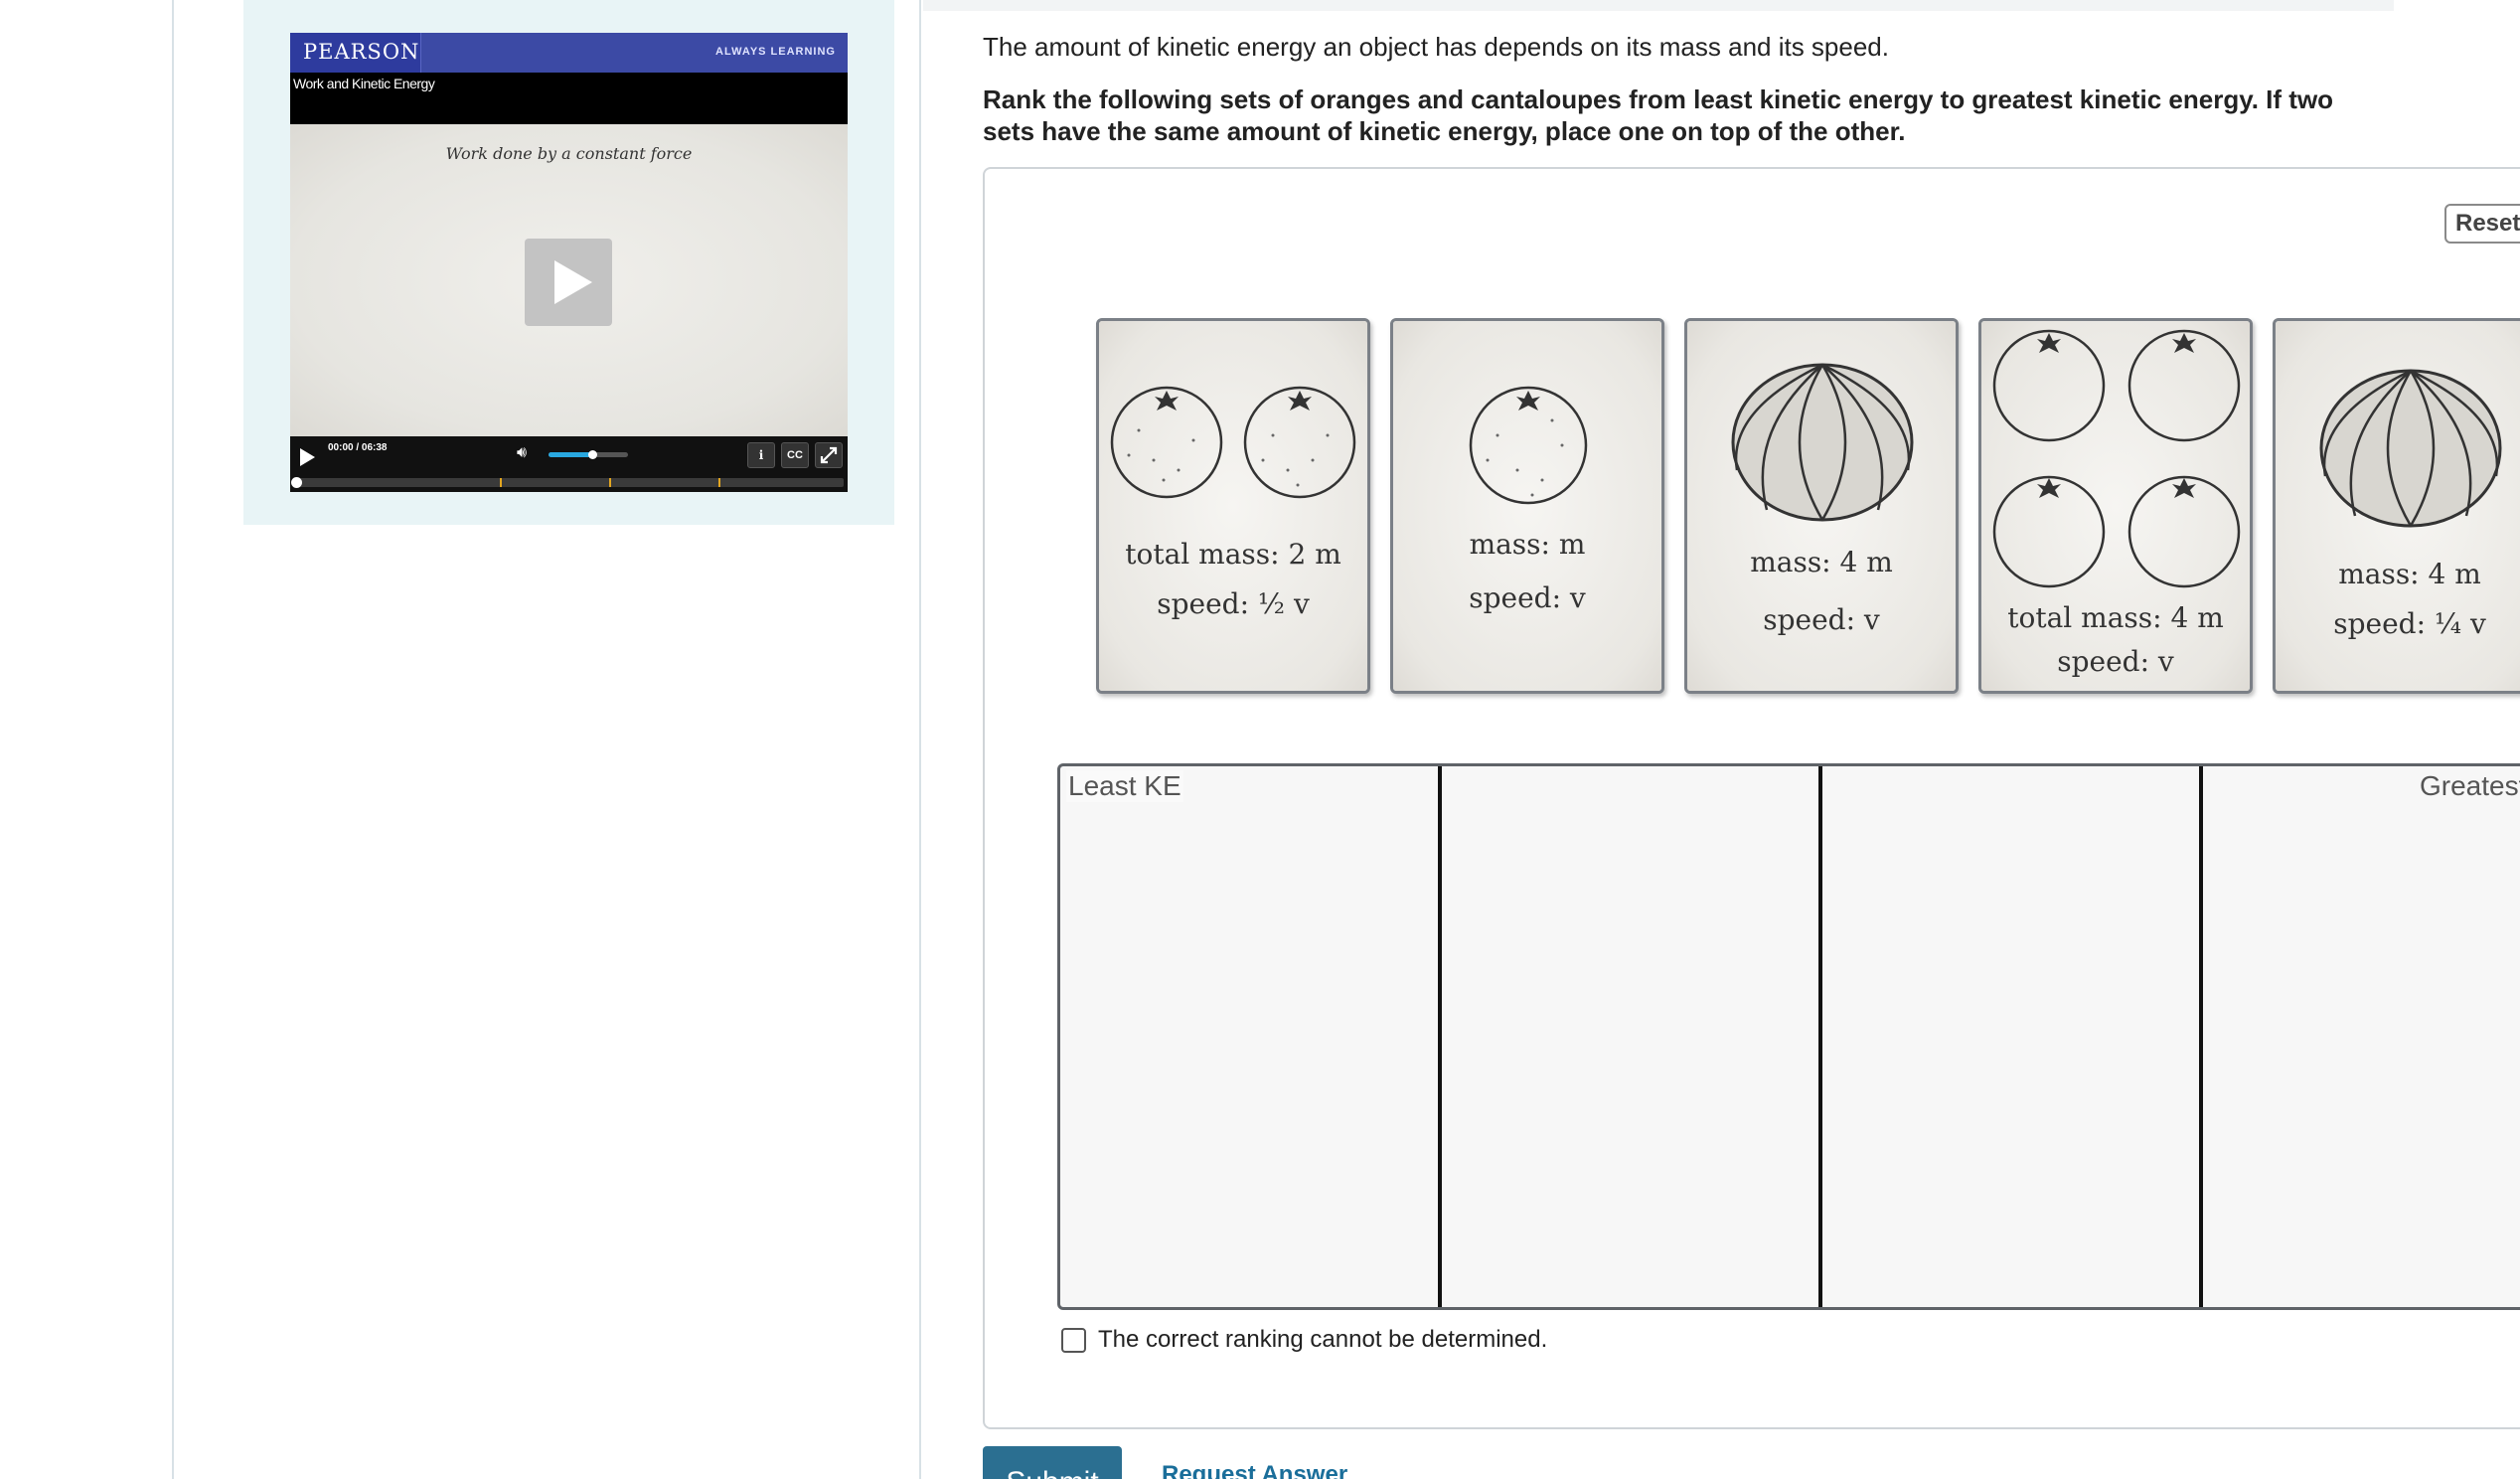 The height and width of the screenshot is (1479, 2520). I want to click on closed-captions-icon: CC, so click(795, 455).